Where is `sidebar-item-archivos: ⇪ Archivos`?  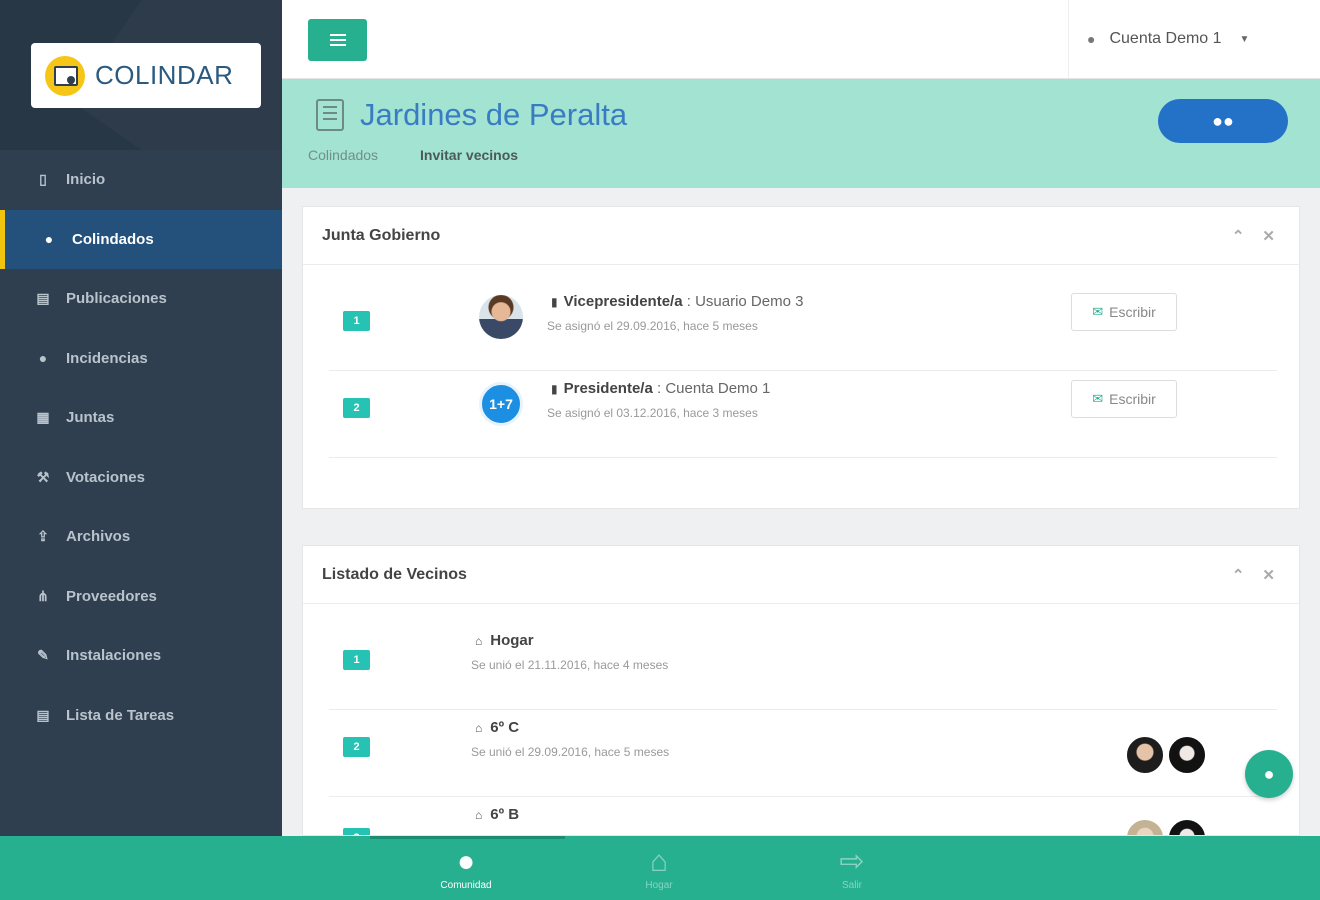
sidebar-item-archivos: ⇪ Archivos is located at coordinates (141, 537).